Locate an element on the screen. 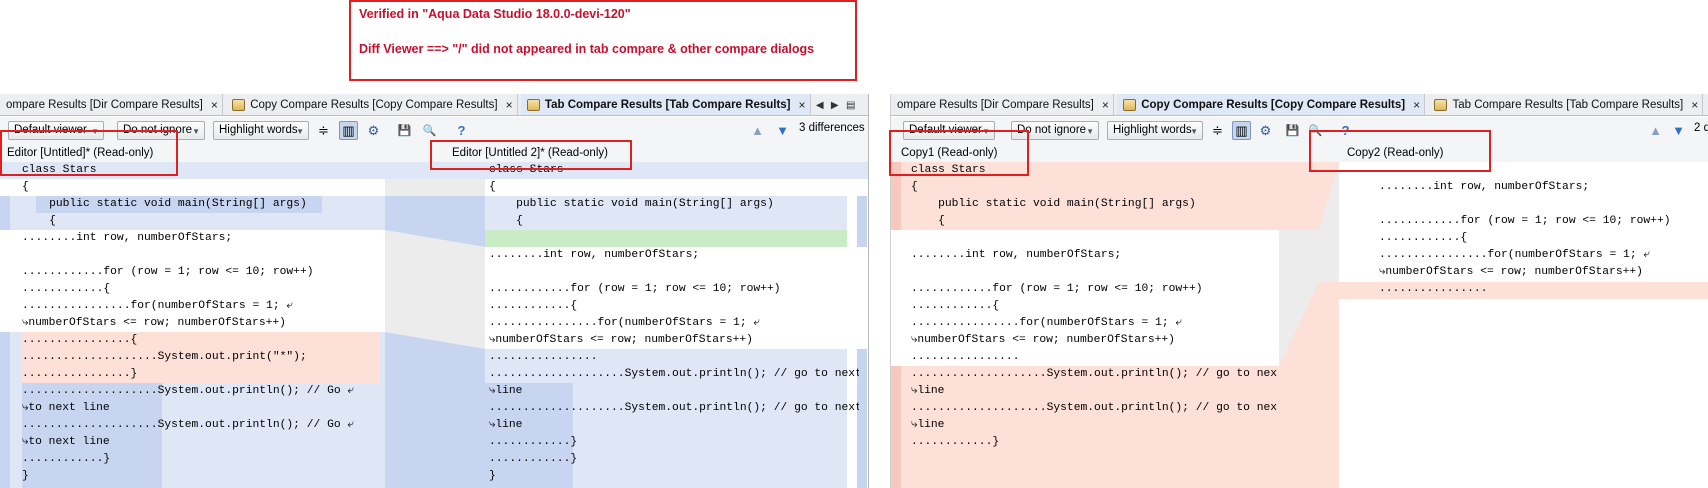 This screenshot has height=488, width=1708. annotation-box-editor-untitled is located at coordinates (89, 153).